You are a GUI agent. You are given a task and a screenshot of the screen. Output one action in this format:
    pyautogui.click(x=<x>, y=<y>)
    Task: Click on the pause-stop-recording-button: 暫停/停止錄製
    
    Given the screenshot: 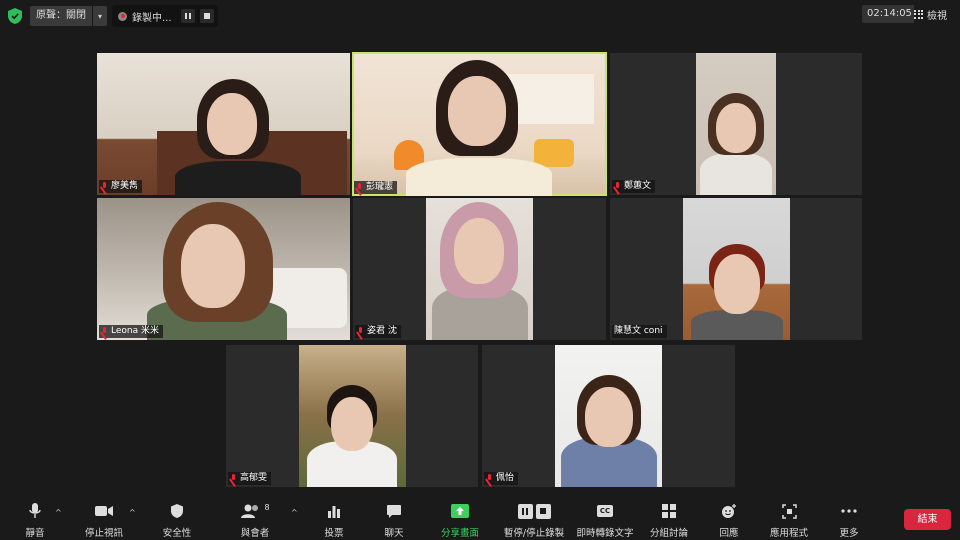 What is the action you would take?
    pyautogui.click(x=534, y=520)
    